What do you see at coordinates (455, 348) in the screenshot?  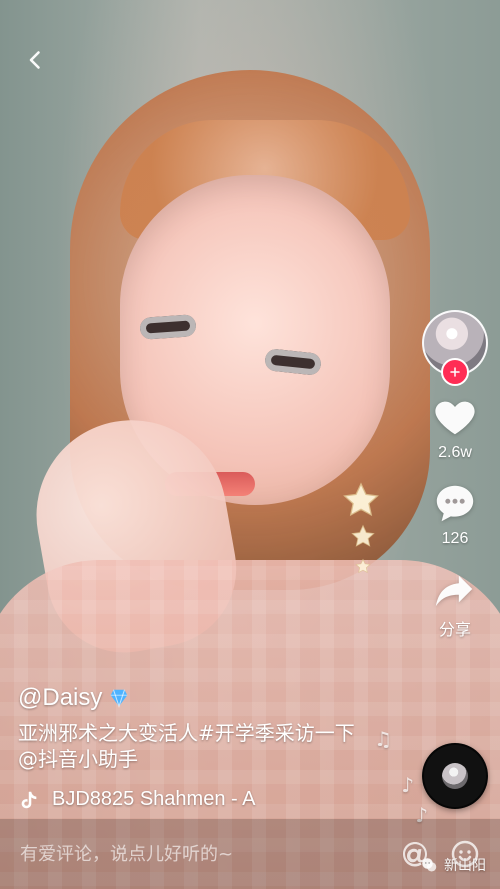 I see `creator-avatar-button` at bounding box center [455, 348].